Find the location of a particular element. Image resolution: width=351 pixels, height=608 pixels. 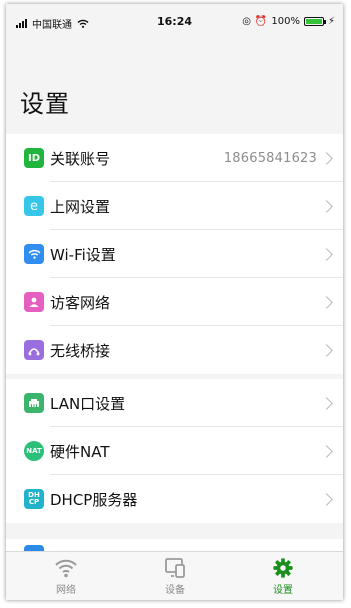

lan-port-icon is located at coordinates (34, 403).